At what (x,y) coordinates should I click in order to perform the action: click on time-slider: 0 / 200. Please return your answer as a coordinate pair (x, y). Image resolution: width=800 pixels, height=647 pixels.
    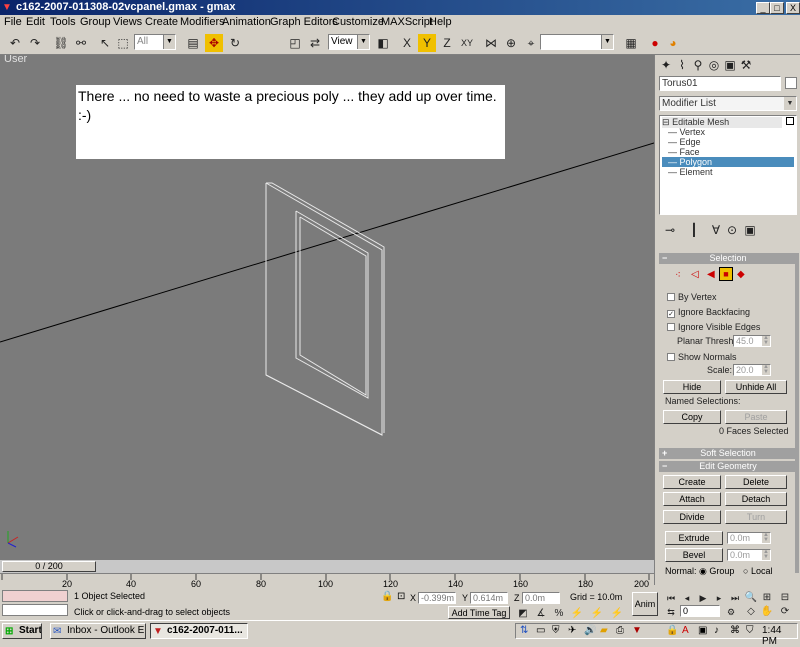
    Looking at the image, I should click on (327, 566).